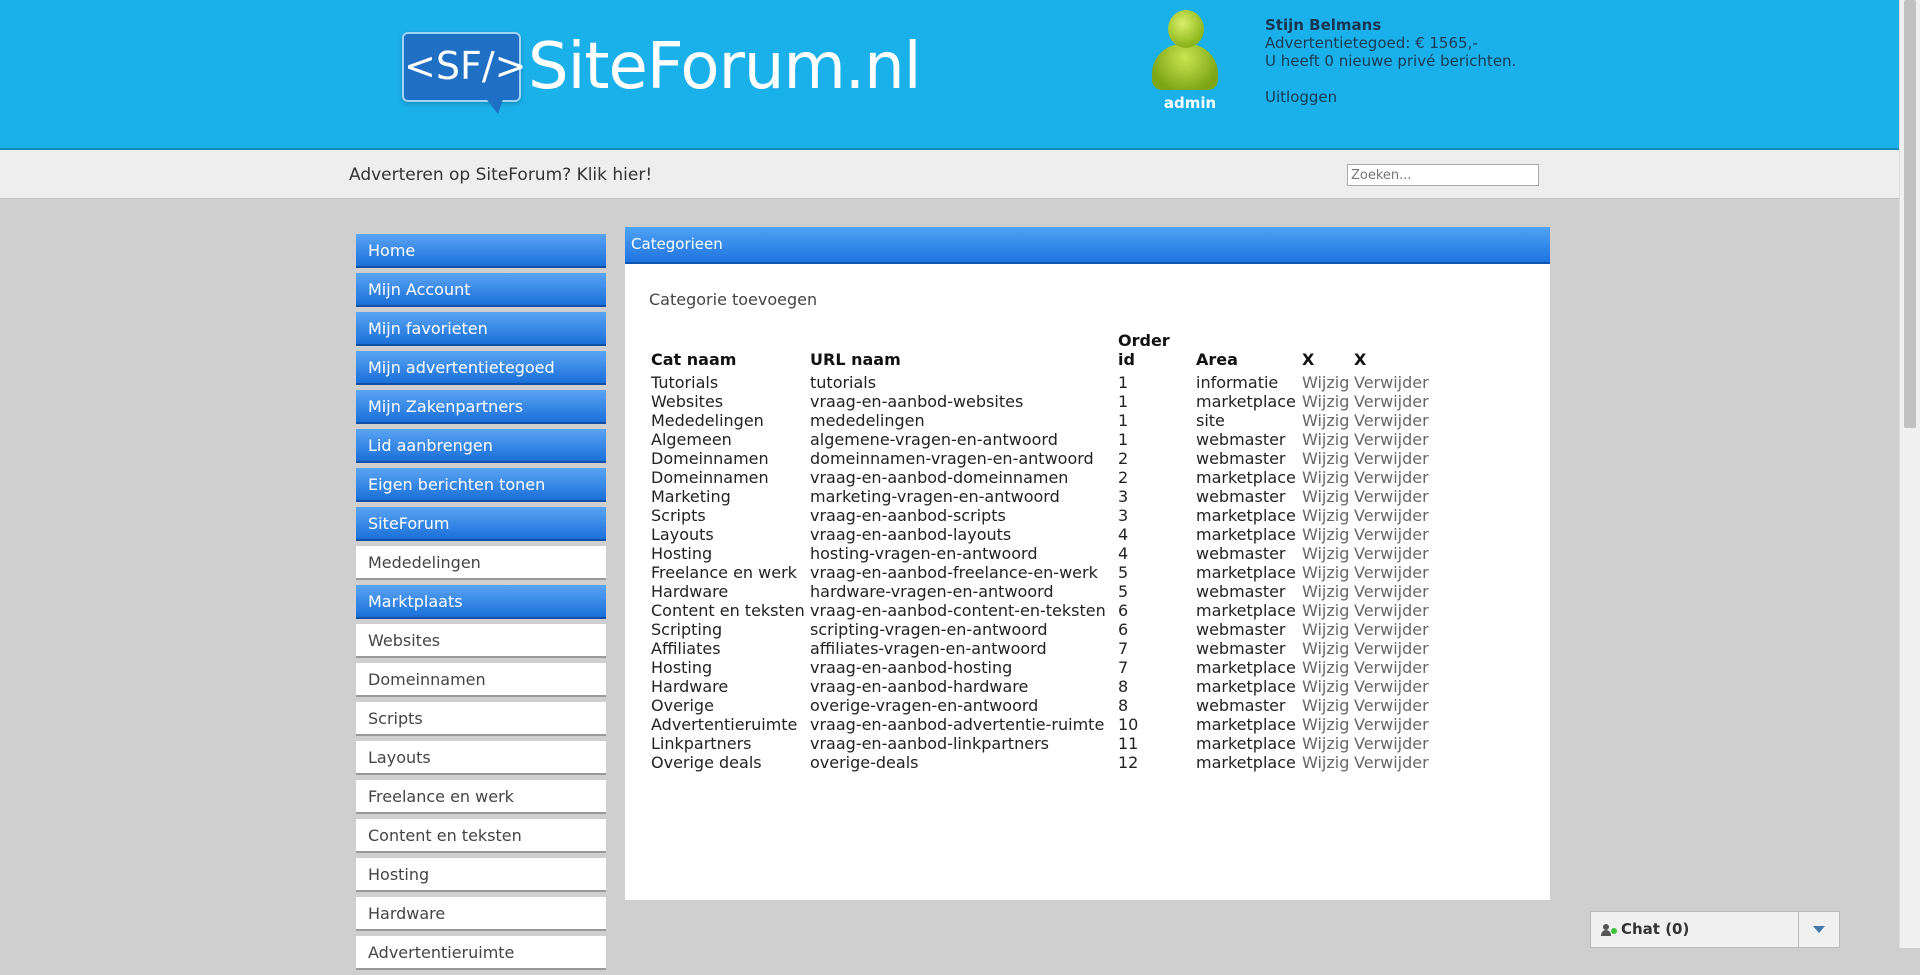  I want to click on sidebar-item: Freelance en werk, so click(481, 797).